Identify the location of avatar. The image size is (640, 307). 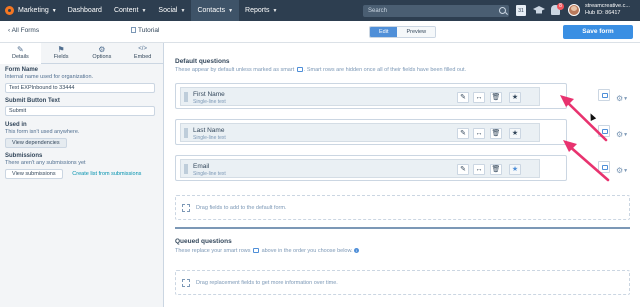
(574, 10).